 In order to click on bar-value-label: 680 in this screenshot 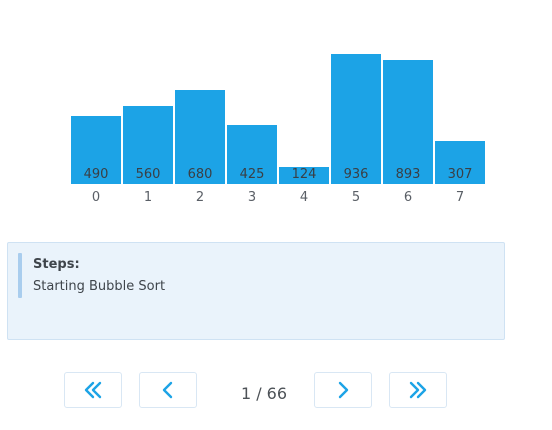, I will do `click(200, 174)`.